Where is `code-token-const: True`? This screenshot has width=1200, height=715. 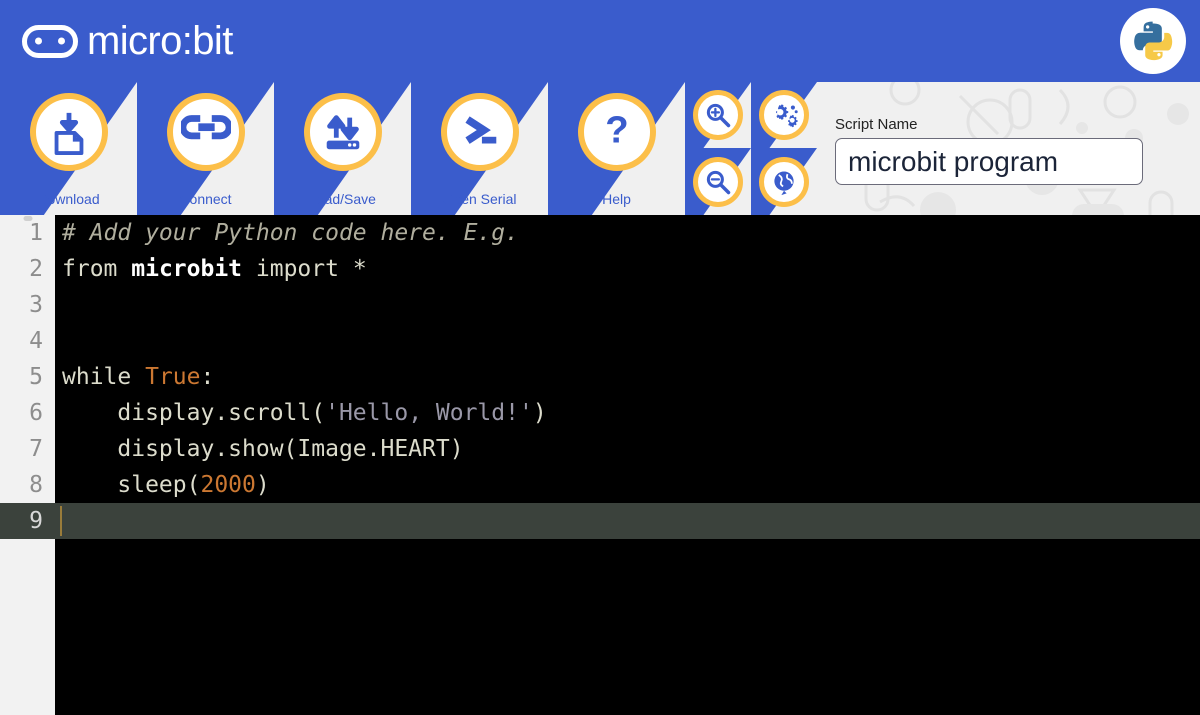 code-token-const: True is located at coordinates (173, 377).